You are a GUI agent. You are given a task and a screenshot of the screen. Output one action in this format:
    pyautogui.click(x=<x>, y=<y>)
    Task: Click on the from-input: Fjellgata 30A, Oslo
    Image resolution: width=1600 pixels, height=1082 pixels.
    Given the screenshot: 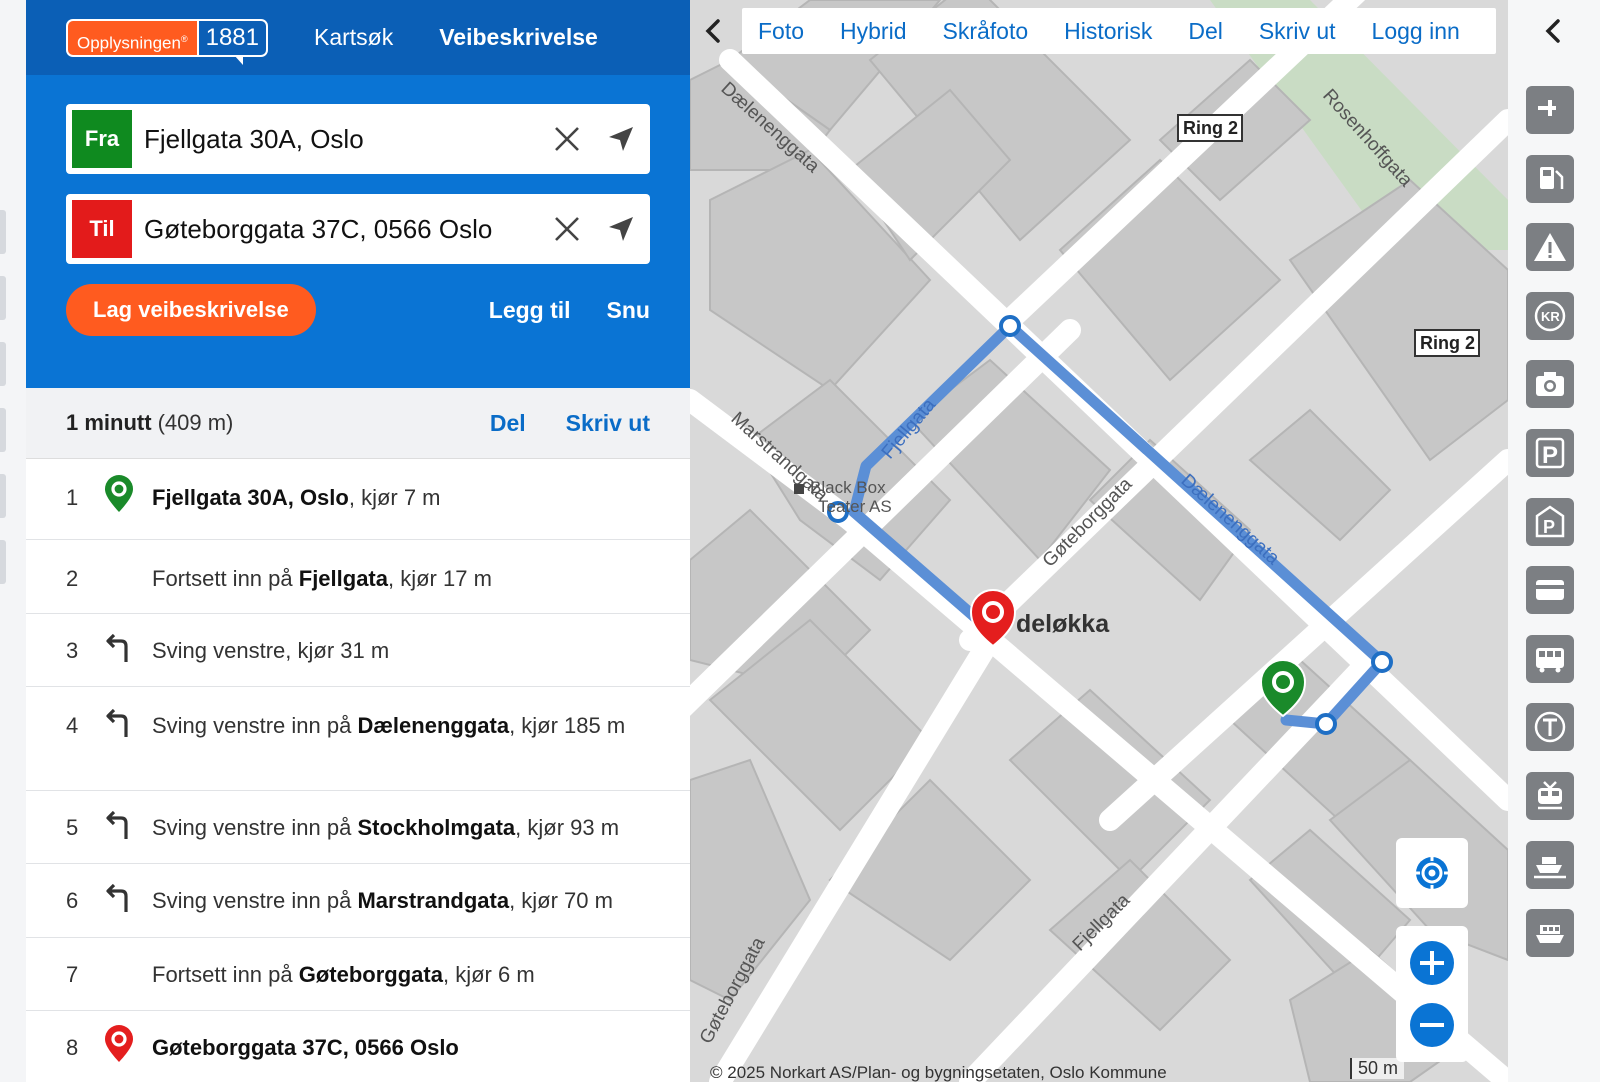 What is the action you would take?
    pyautogui.click(x=337, y=139)
    